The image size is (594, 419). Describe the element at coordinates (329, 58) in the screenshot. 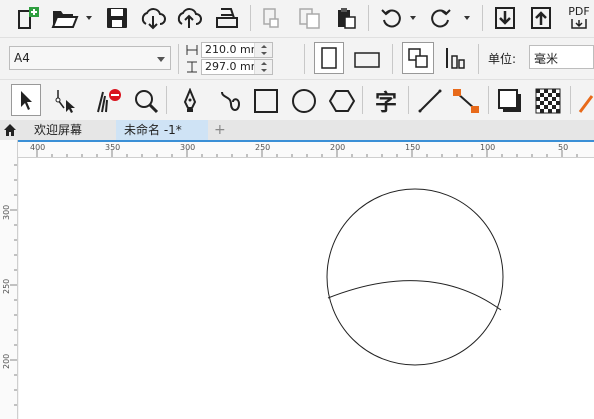

I see `portrait-button` at that location.